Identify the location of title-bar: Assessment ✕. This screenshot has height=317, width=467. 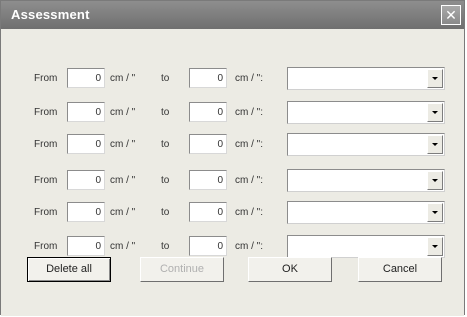
(232, 15).